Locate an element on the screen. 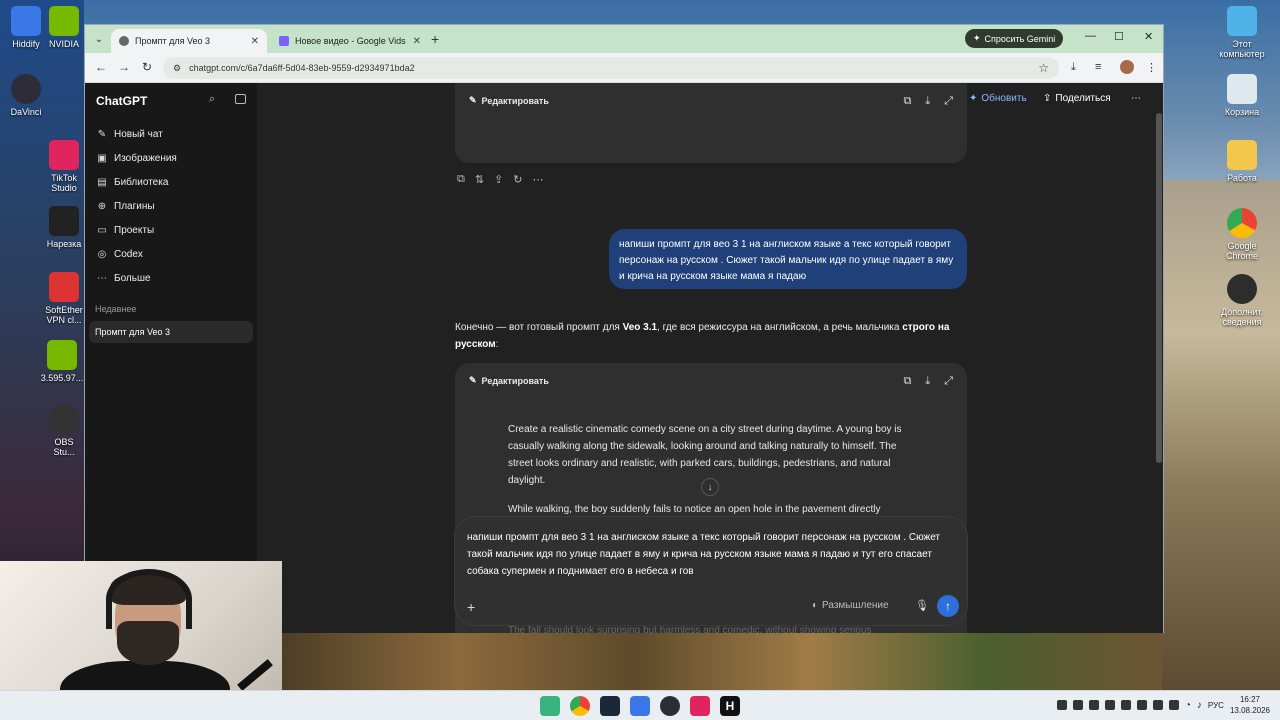 The width and height of the screenshot is (1280, 720). maximize-icon: ☐ is located at coordinates (1119, 36).